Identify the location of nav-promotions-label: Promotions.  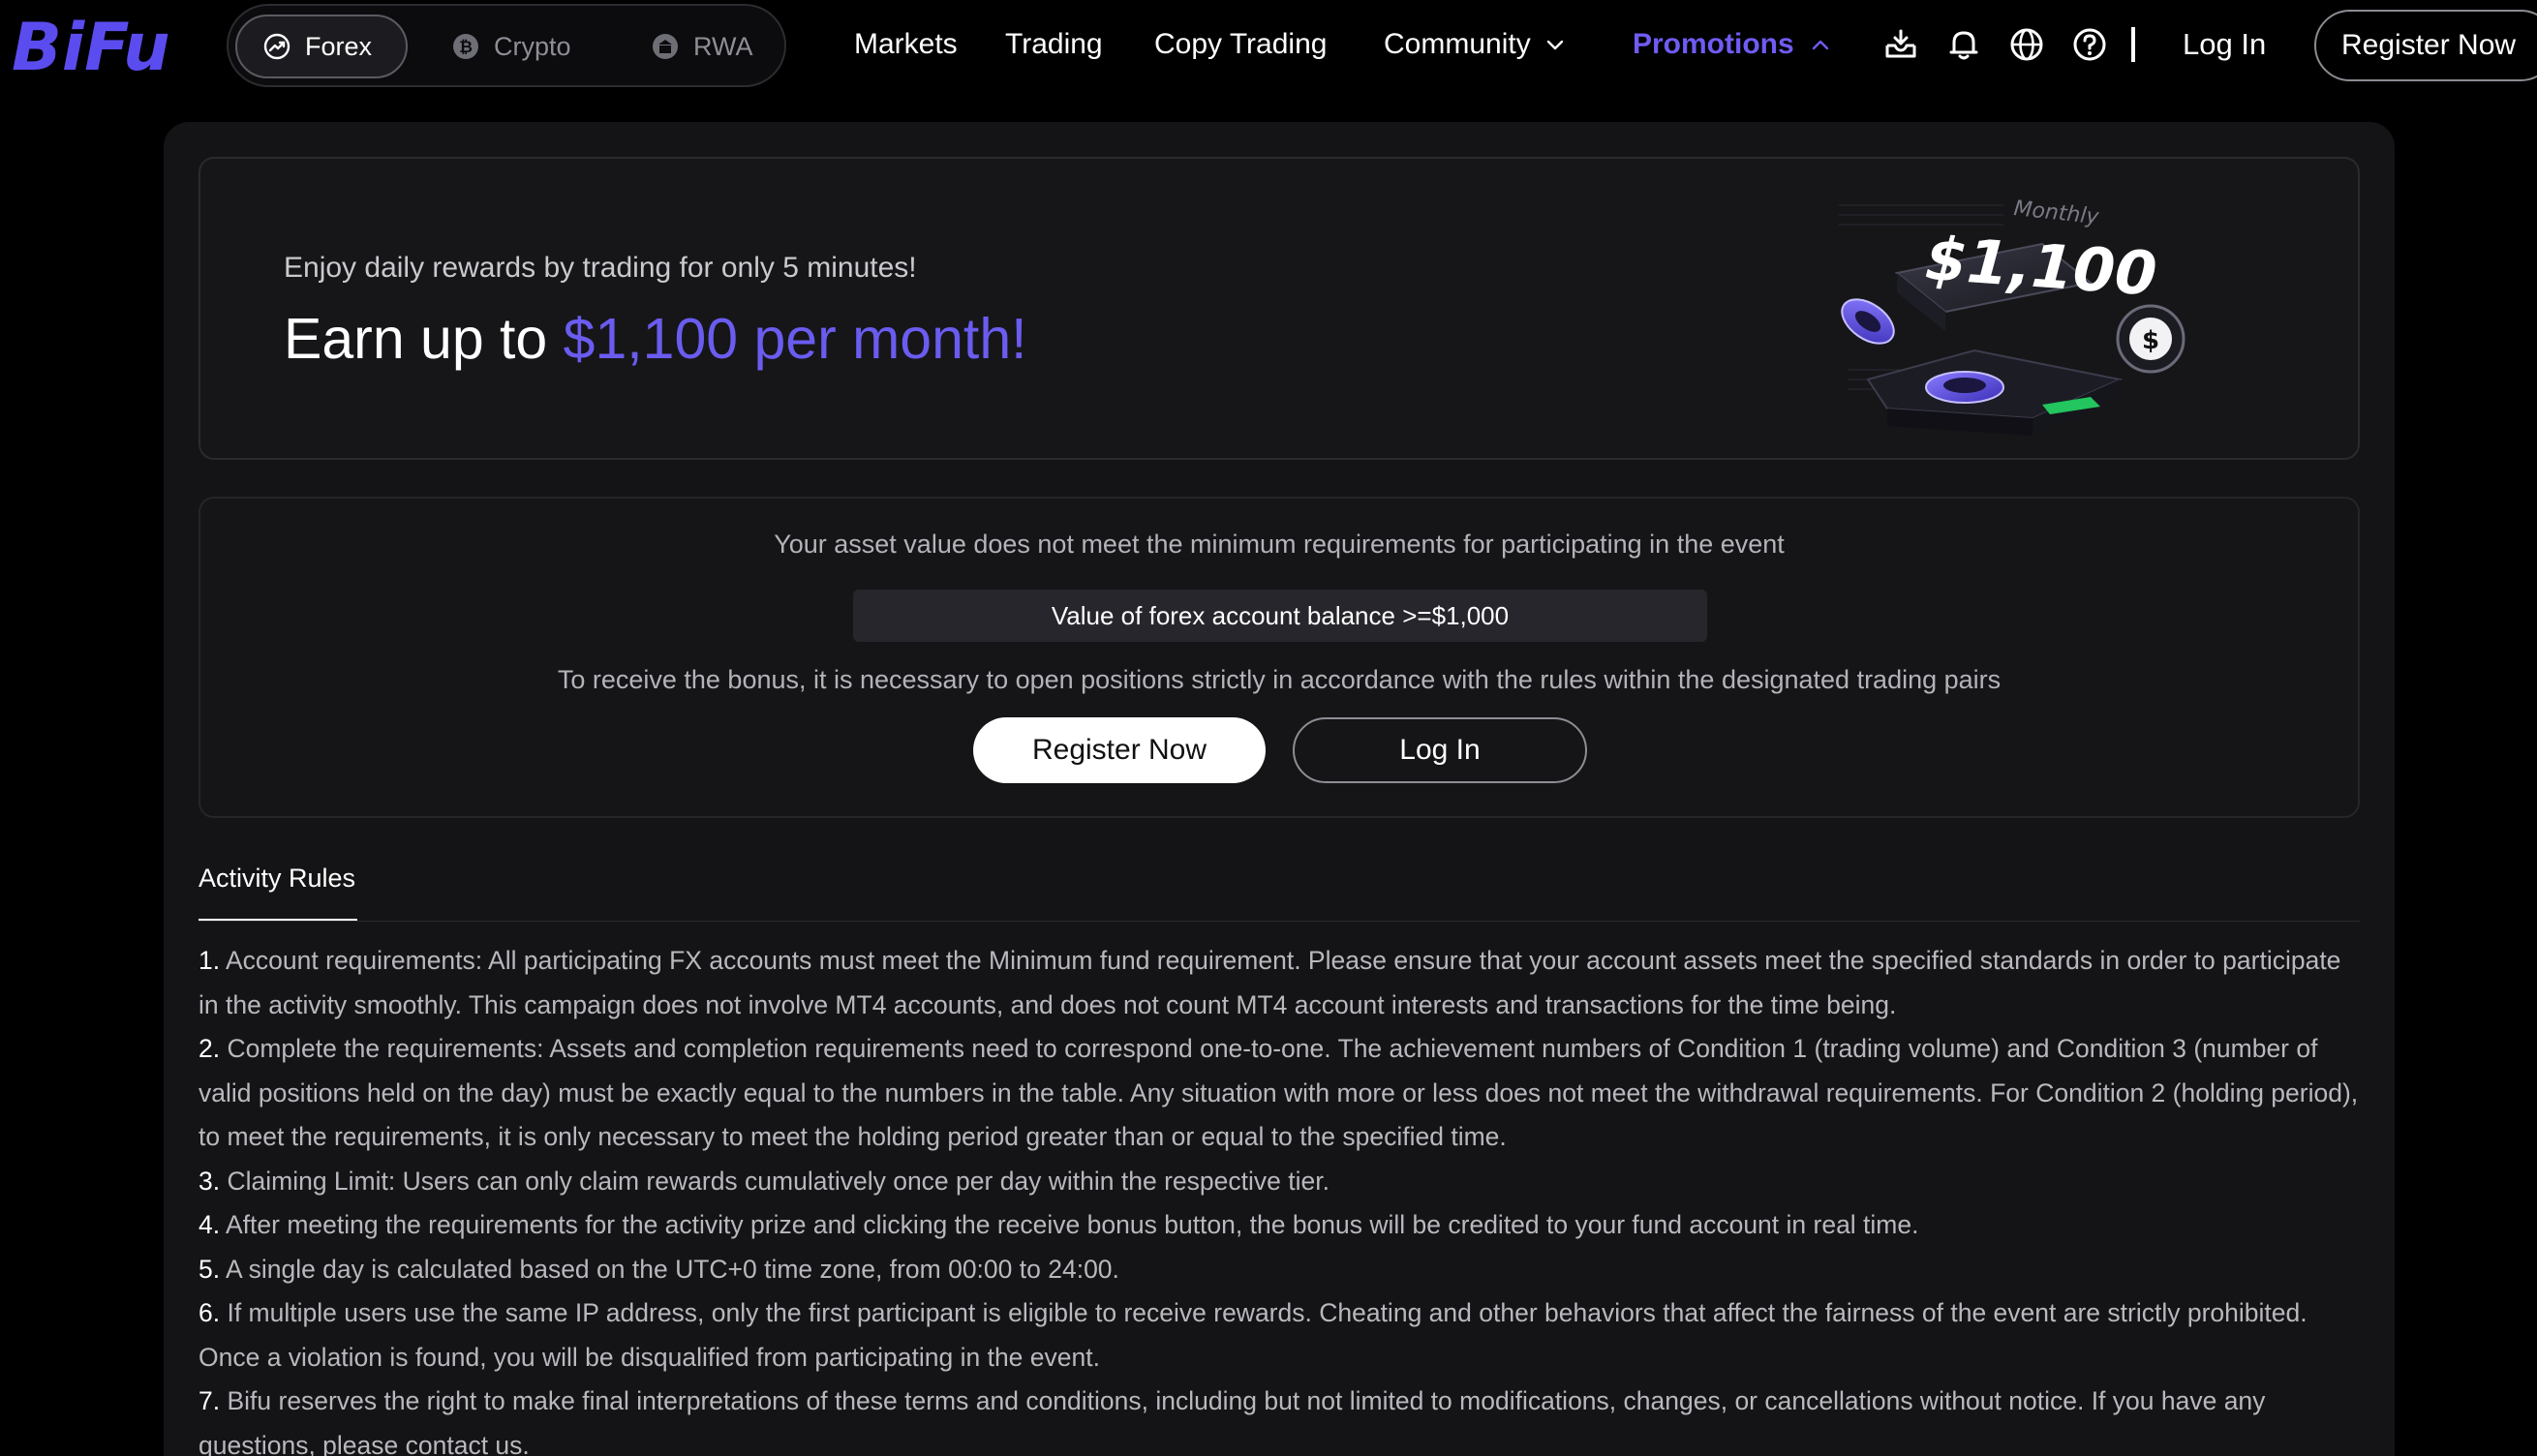
(1713, 44).